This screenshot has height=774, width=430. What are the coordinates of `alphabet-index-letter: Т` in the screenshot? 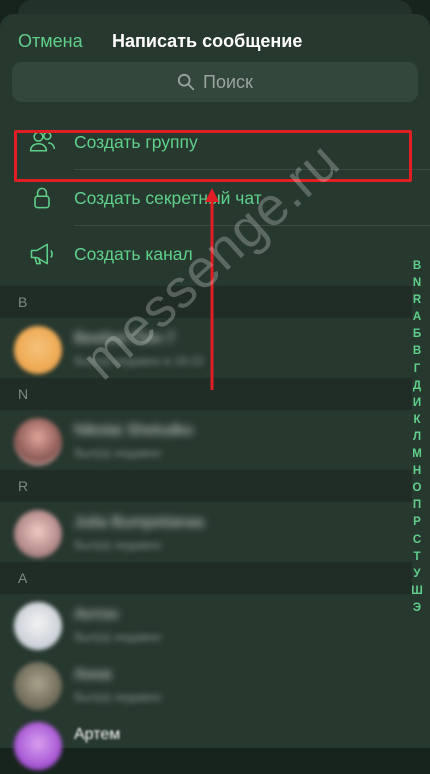 It's located at (416, 557).